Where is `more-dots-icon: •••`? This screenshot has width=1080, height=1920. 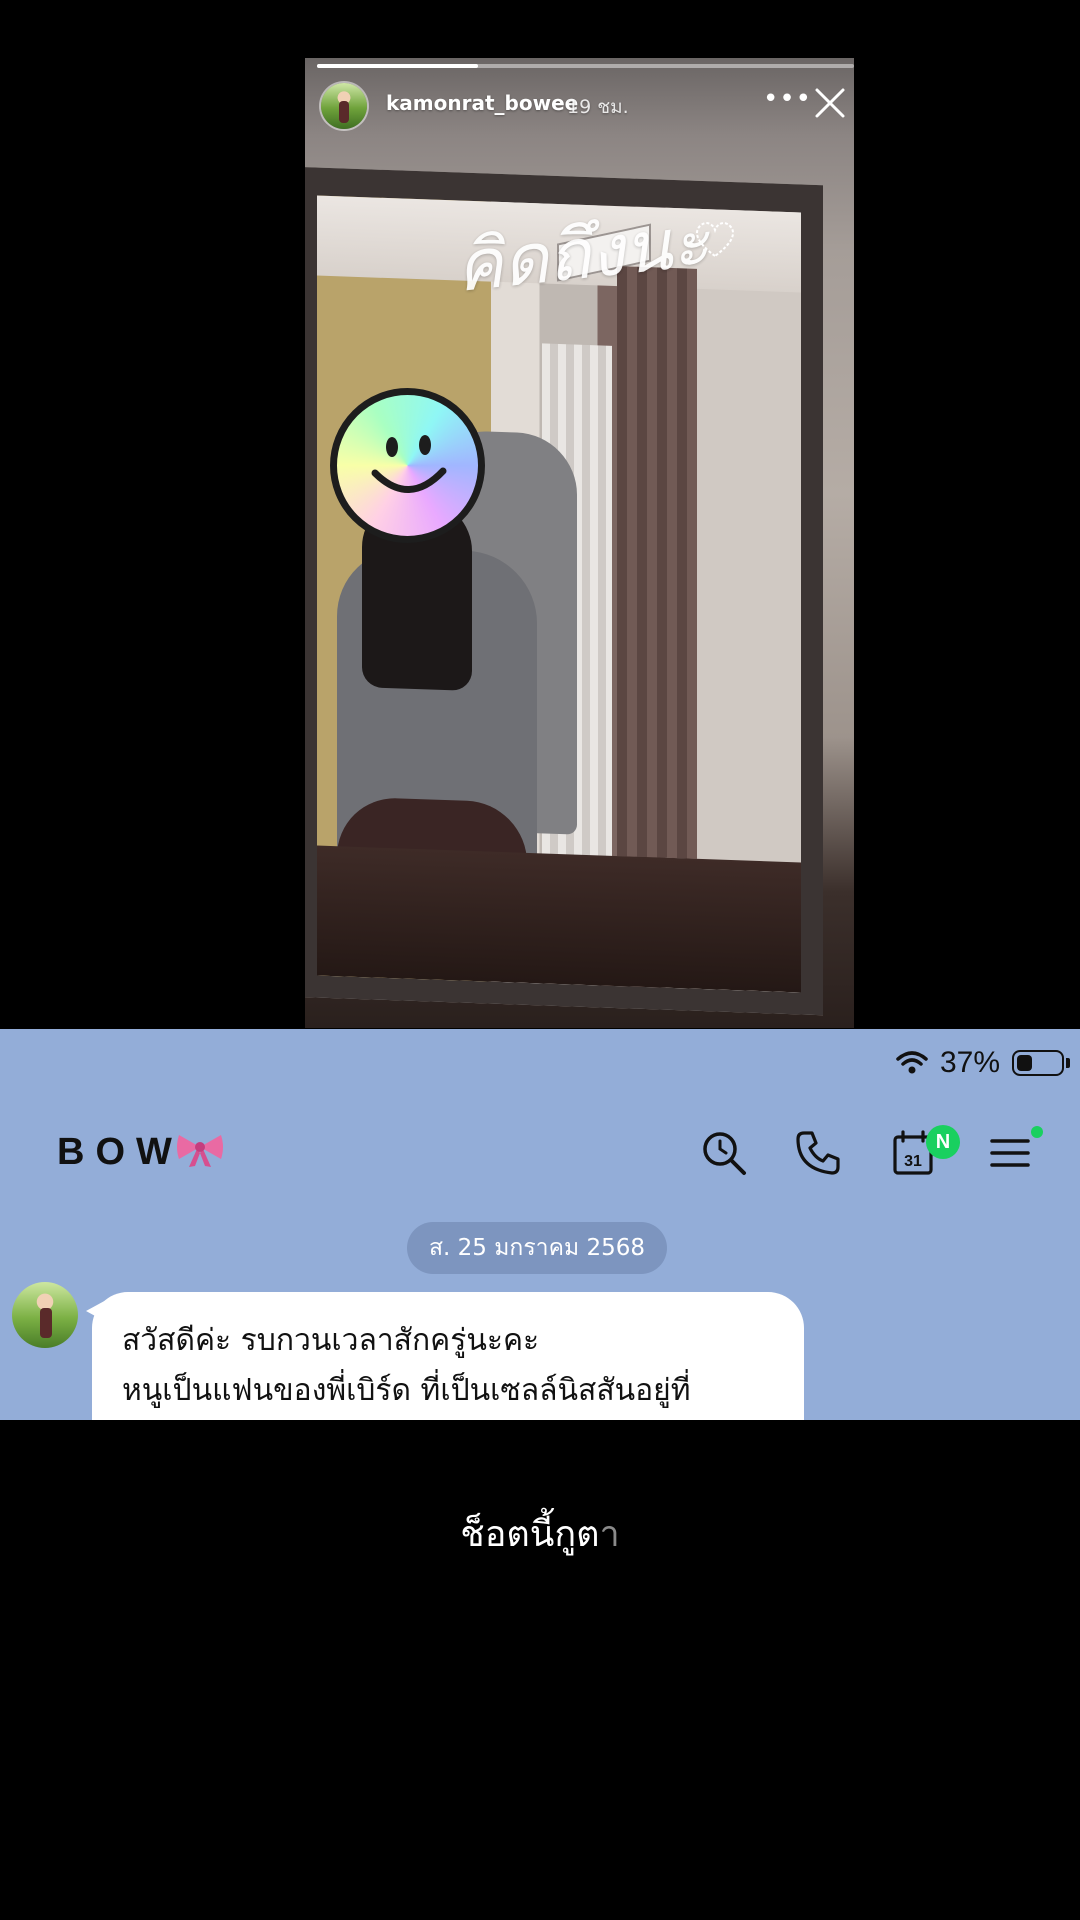
more-dots-icon: ••• is located at coordinates (787, 102).